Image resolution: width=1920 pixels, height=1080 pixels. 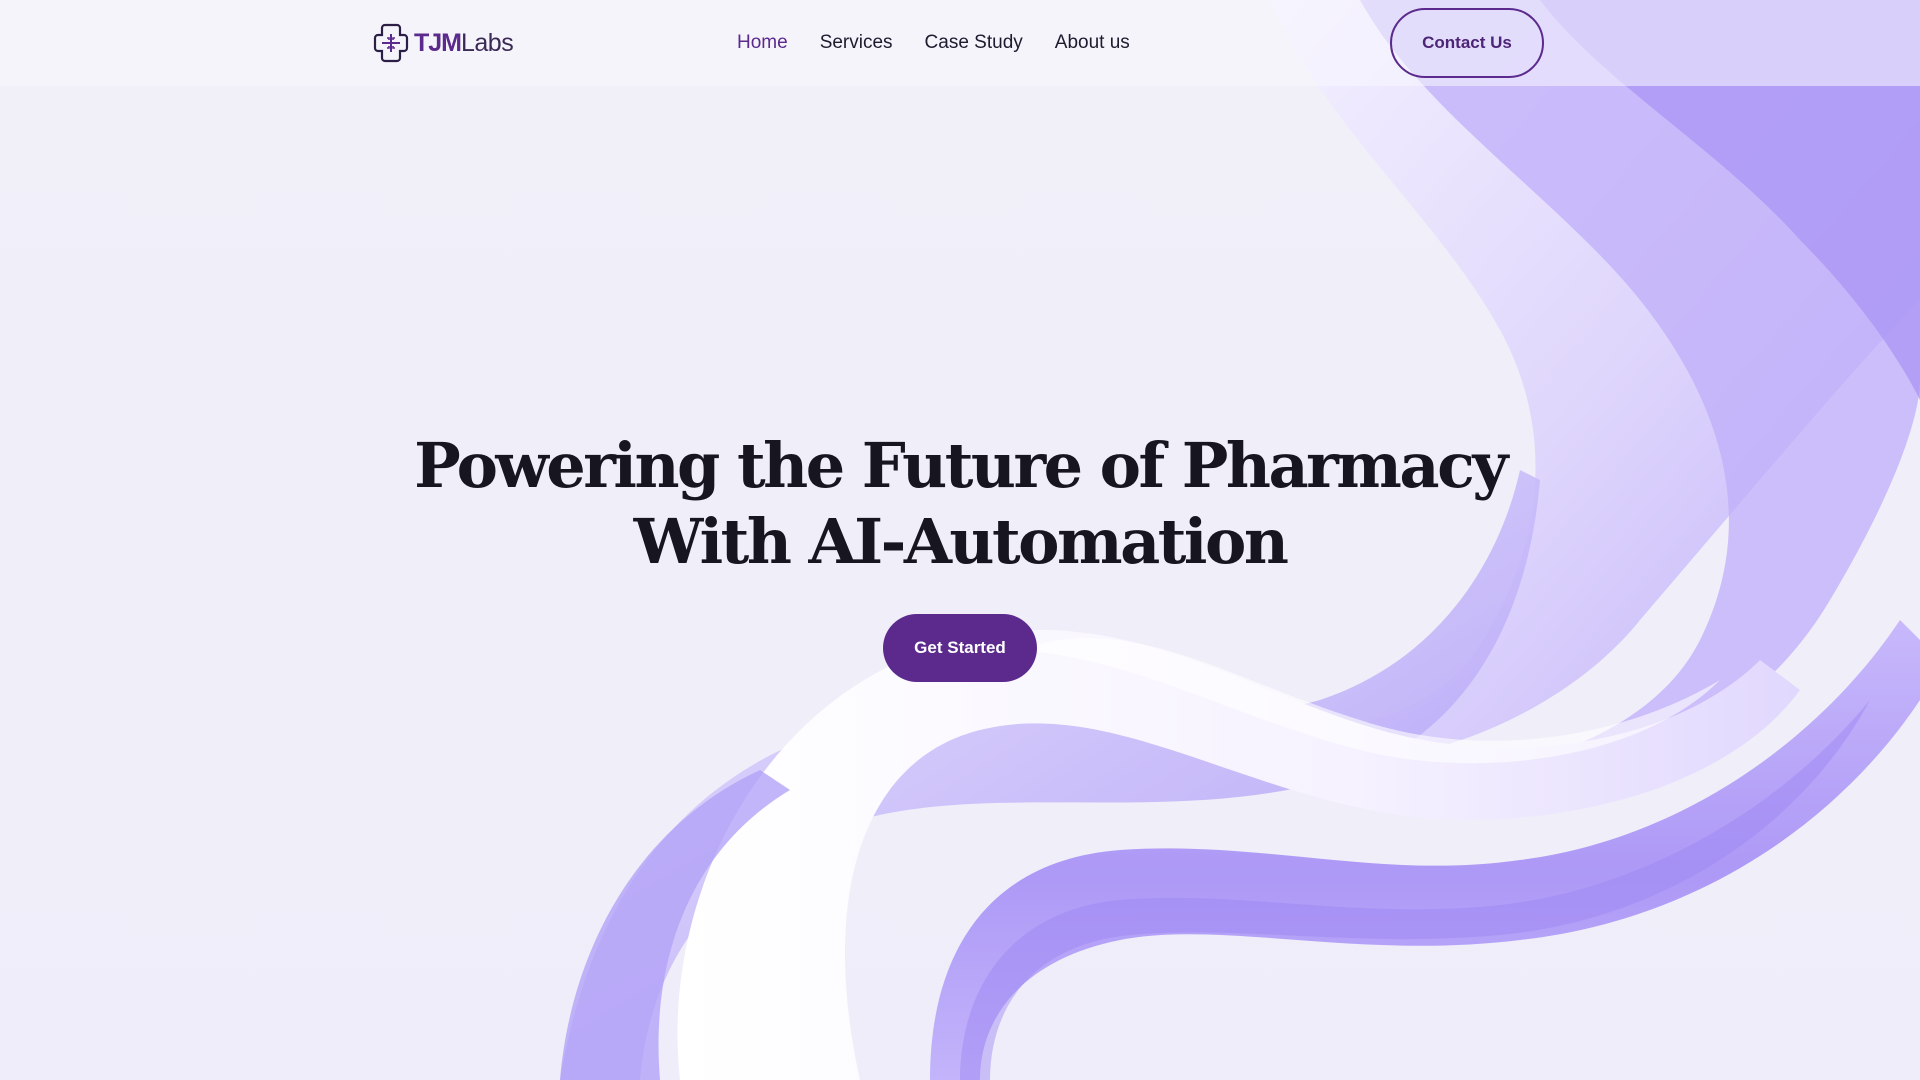 I want to click on brand-name-bold: TJM, so click(x=438, y=42).